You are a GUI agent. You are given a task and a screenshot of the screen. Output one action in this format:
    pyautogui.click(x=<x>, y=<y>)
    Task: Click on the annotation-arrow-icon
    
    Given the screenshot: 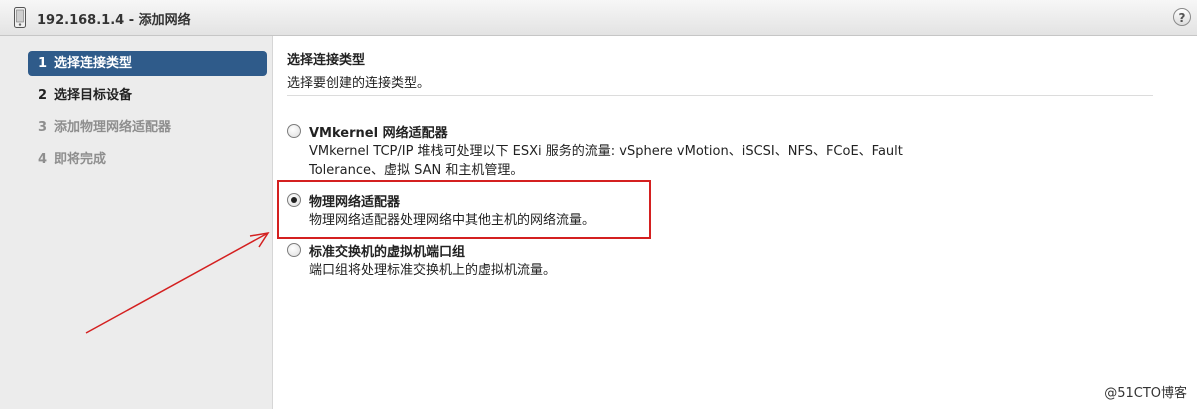 What is the action you would take?
    pyautogui.click(x=177, y=282)
    